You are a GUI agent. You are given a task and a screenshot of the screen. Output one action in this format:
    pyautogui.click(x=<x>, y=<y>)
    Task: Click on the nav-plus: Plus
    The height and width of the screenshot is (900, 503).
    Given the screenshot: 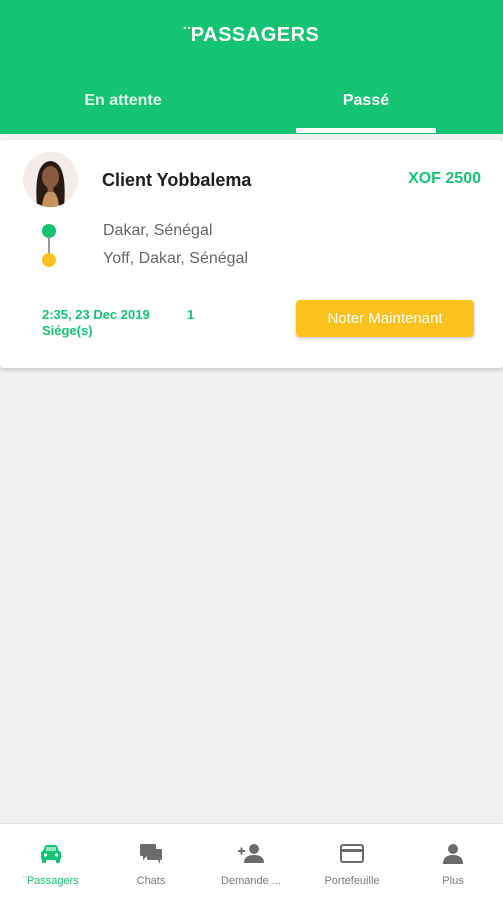 What is the action you would take?
    pyautogui.click(x=453, y=862)
    